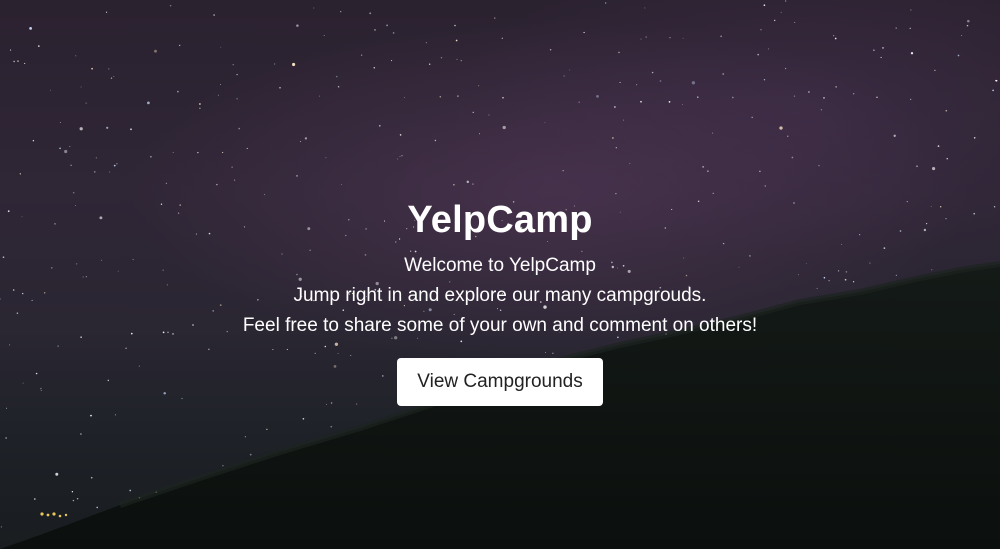  What do you see at coordinates (54, 515) in the screenshot?
I see `distant-lights` at bounding box center [54, 515].